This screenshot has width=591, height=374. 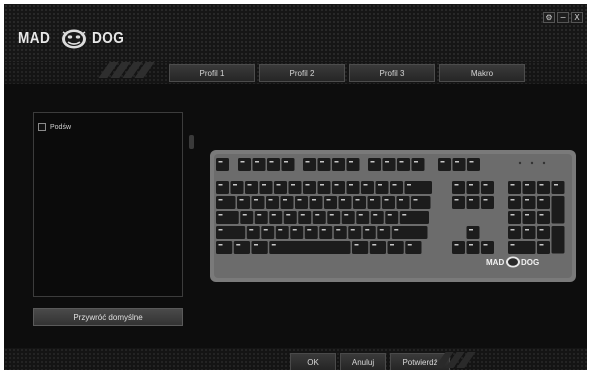 I want to click on backlight-option: Podśw, so click(x=54, y=127).